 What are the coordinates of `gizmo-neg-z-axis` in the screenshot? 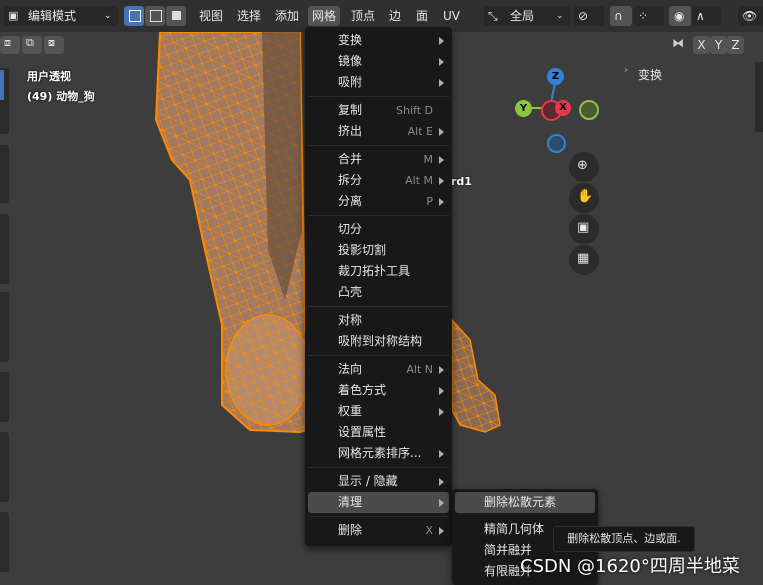 It's located at (556, 143).